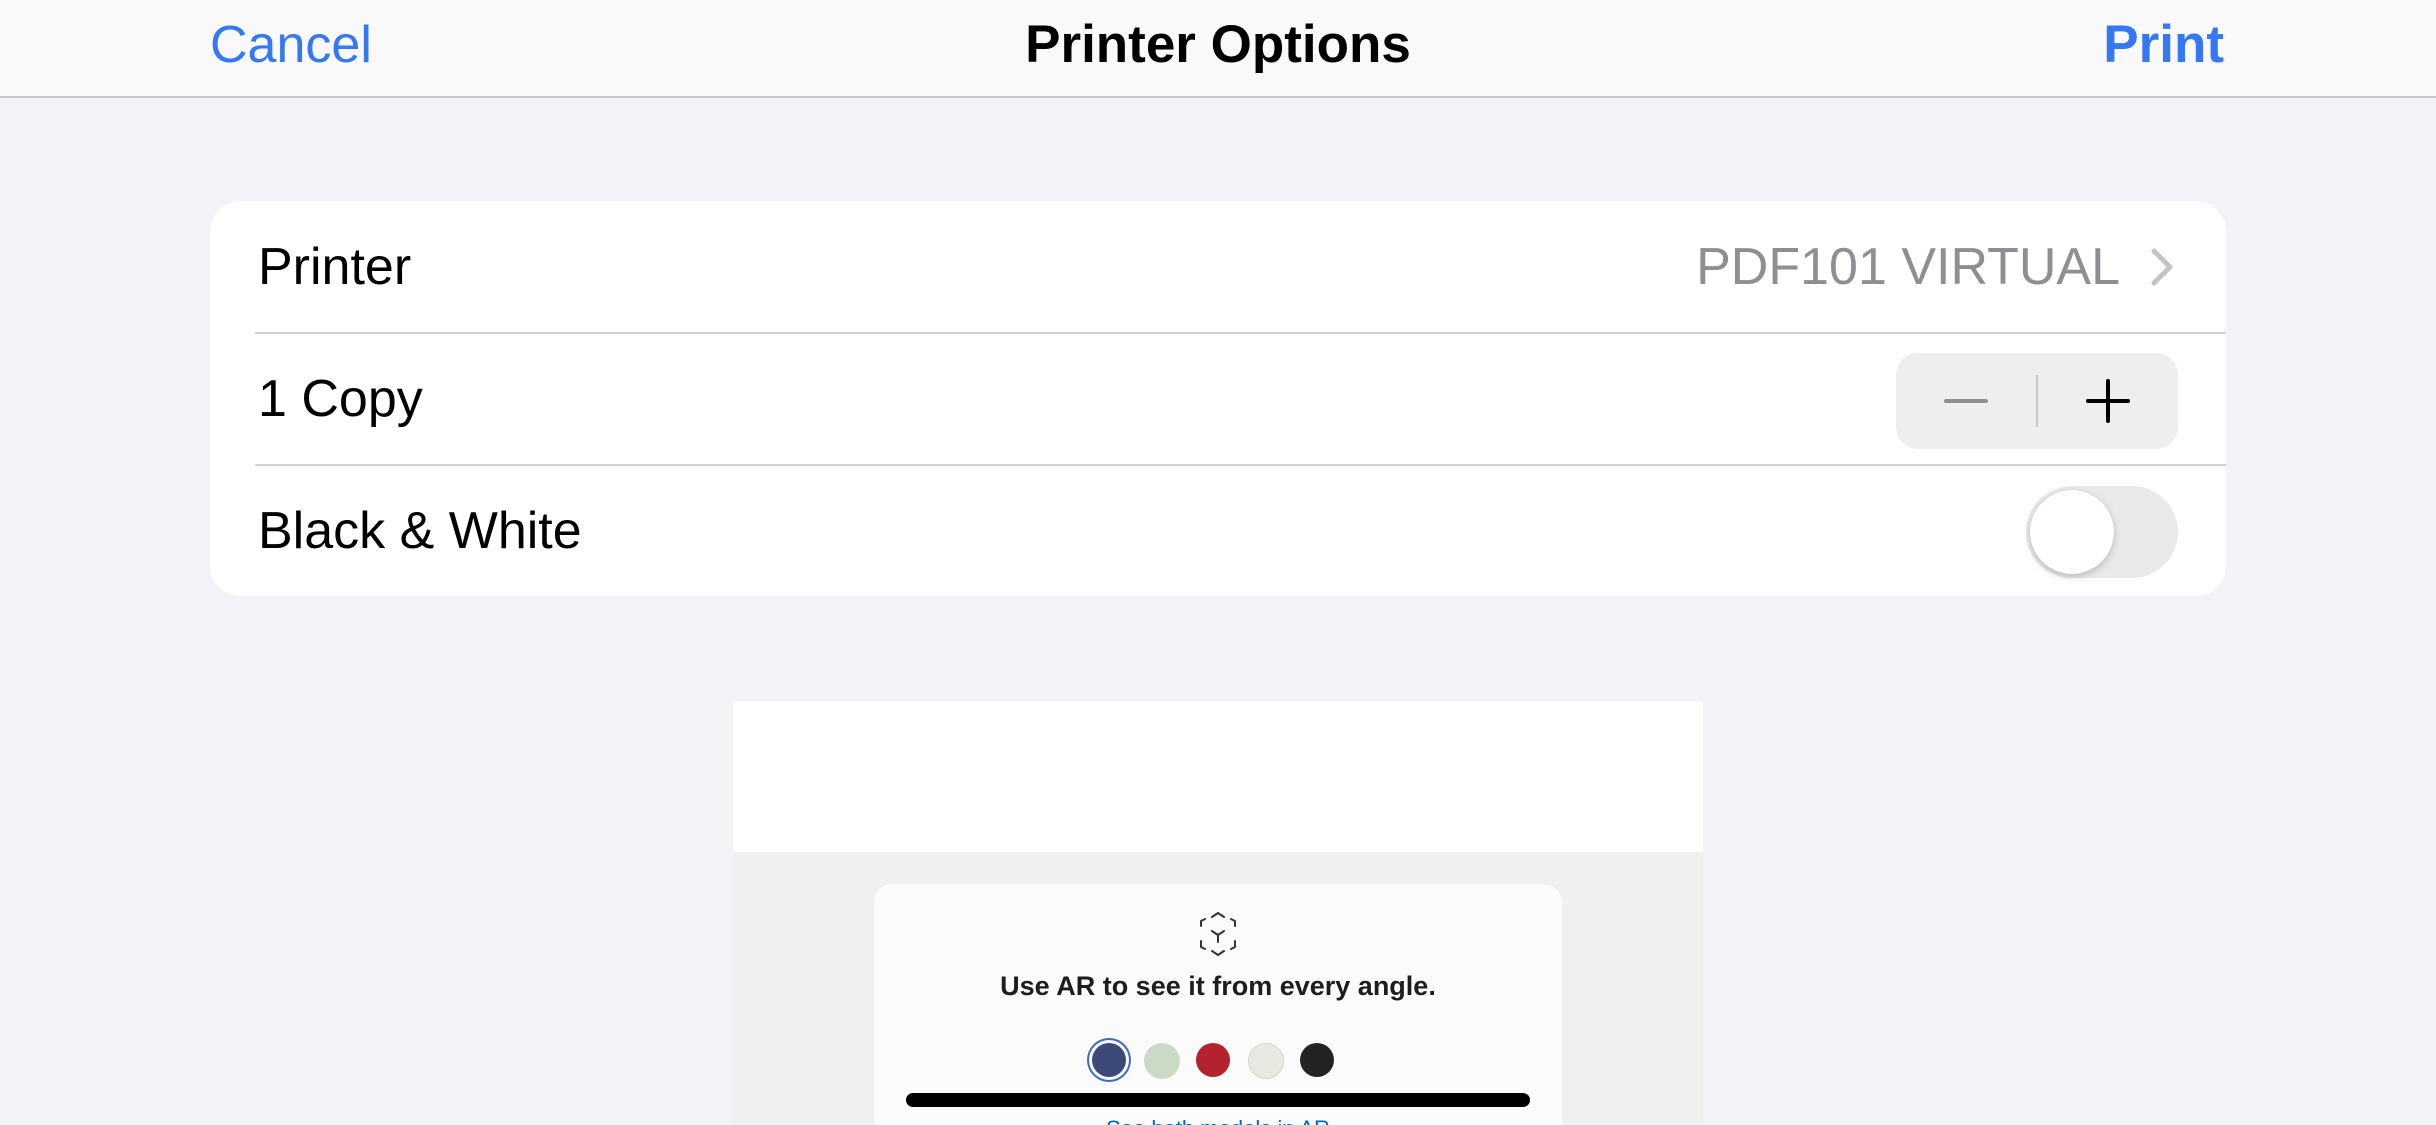 The image size is (2436, 1125). I want to click on printer-row: Printer PDF101 VIRTUAL, so click(1218, 267).